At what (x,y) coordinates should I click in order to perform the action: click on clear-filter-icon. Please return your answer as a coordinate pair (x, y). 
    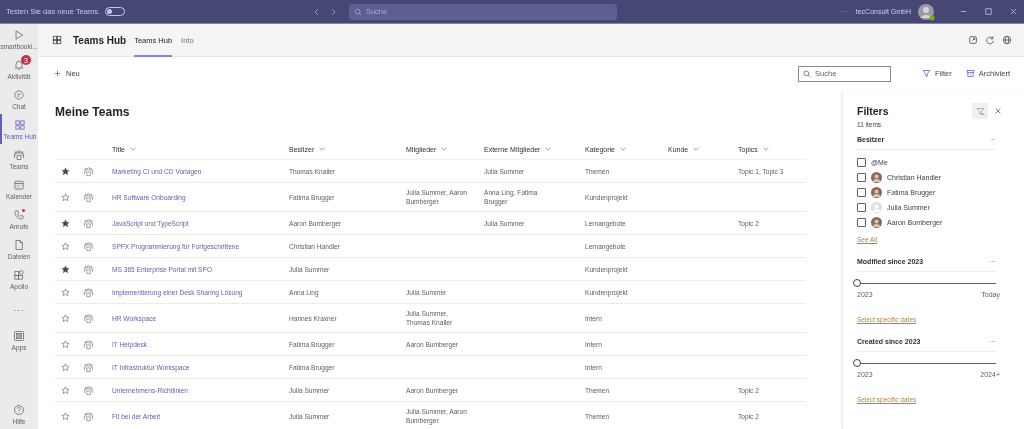
    Looking at the image, I should click on (980, 111).